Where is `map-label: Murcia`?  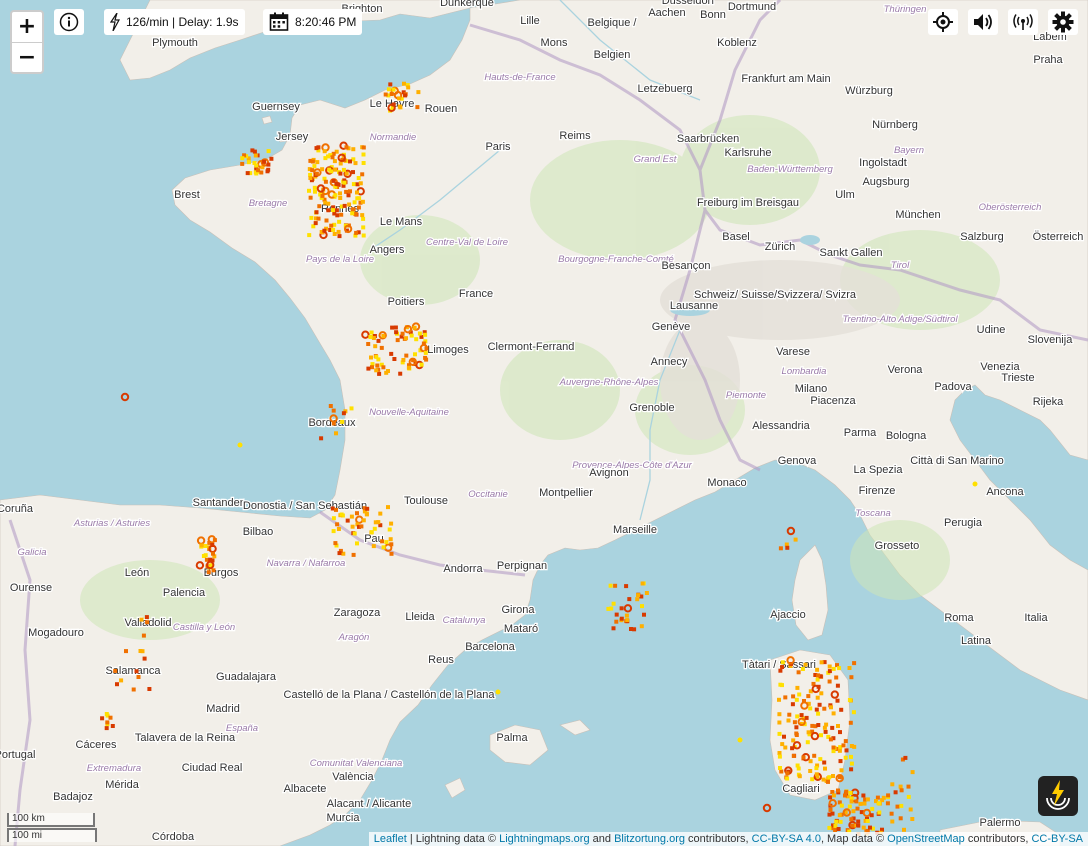 map-label: Murcia is located at coordinates (343, 818).